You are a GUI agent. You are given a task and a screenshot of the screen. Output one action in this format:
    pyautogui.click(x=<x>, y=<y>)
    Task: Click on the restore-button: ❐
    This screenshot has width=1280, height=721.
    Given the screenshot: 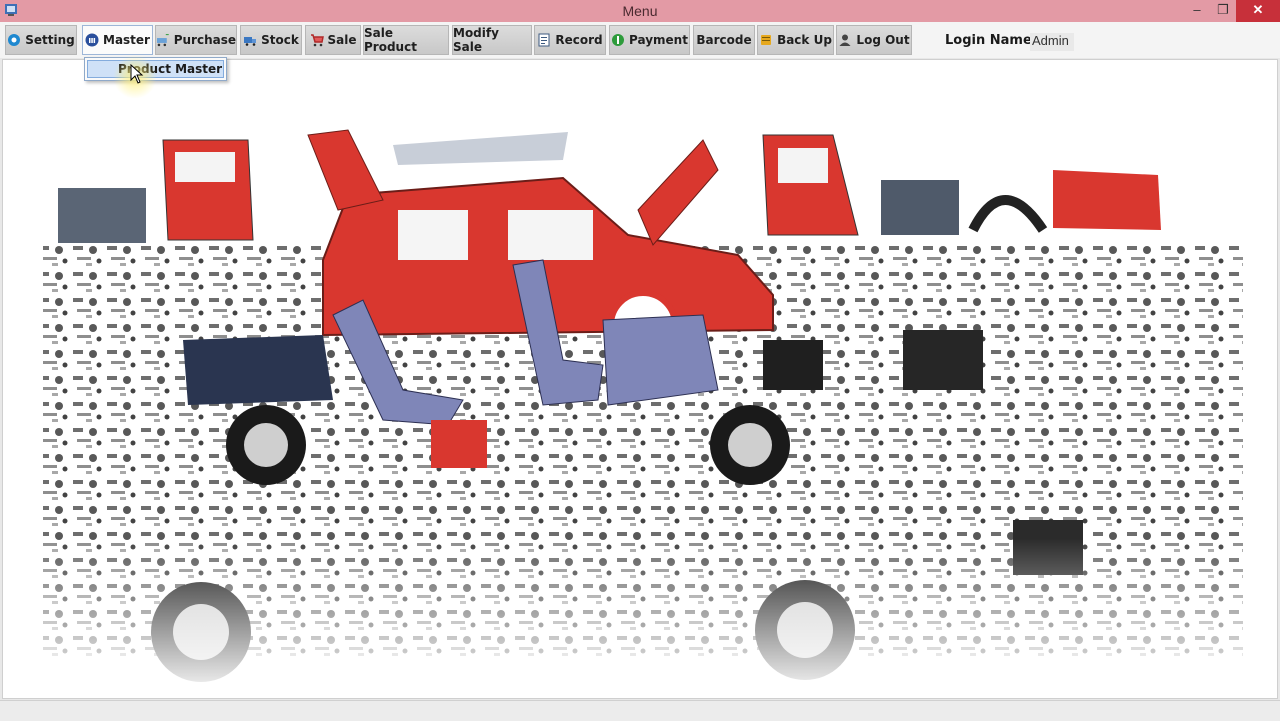 What is the action you would take?
    pyautogui.click(x=1223, y=11)
    